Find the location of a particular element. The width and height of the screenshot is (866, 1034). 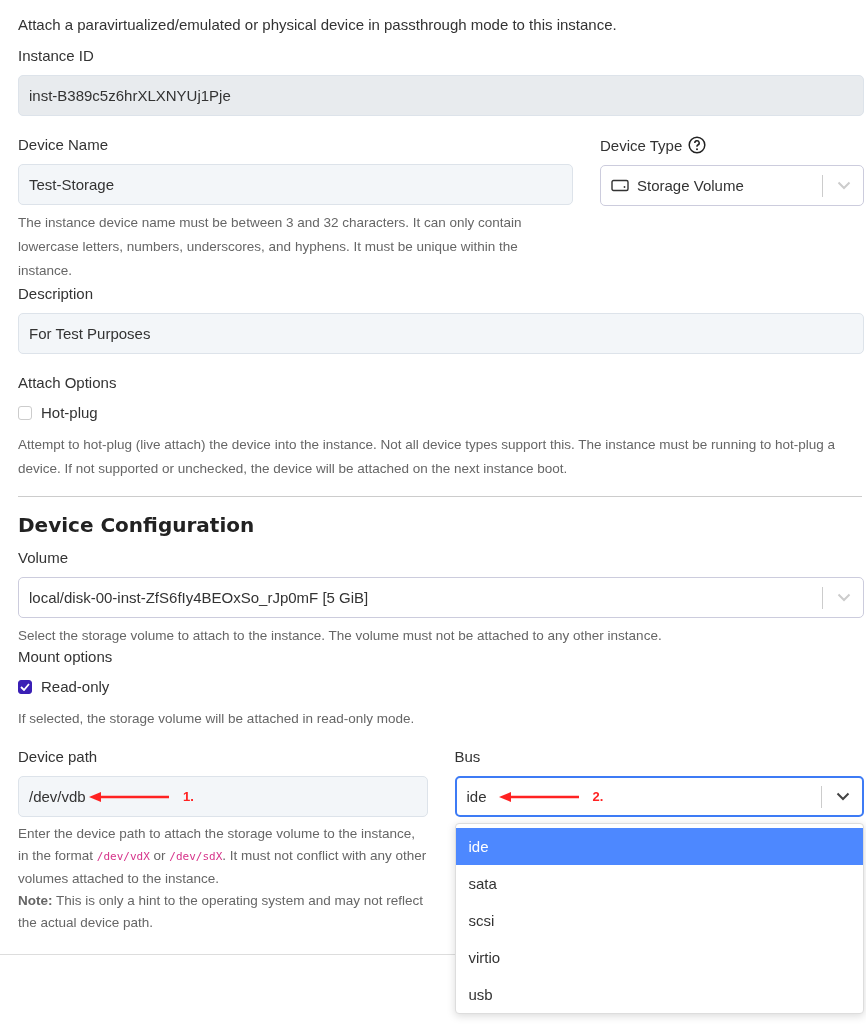

annotation-number: 1. is located at coordinates (188, 796).